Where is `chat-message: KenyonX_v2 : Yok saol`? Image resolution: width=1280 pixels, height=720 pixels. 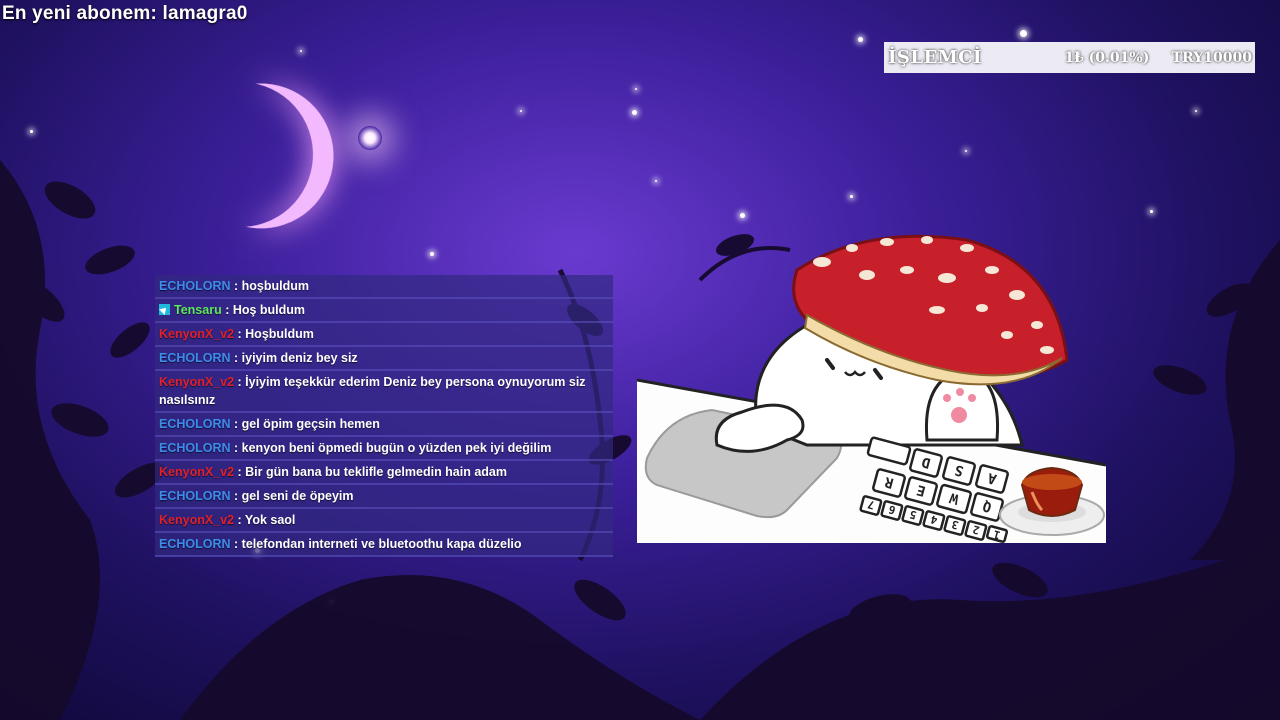
chat-message: KenyonX_v2 : Yok saol is located at coordinates (384, 521).